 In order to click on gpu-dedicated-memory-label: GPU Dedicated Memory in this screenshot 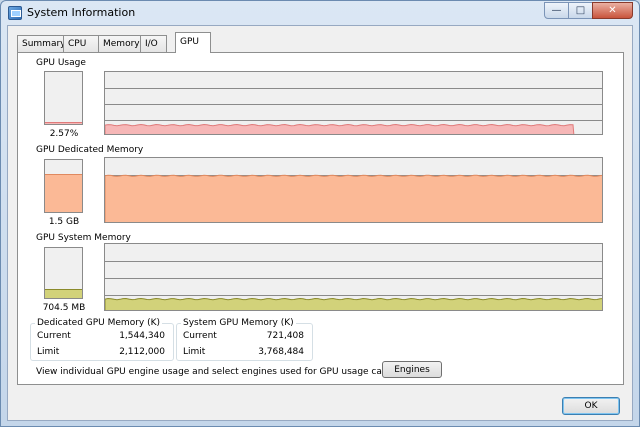, I will do `click(90, 150)`.